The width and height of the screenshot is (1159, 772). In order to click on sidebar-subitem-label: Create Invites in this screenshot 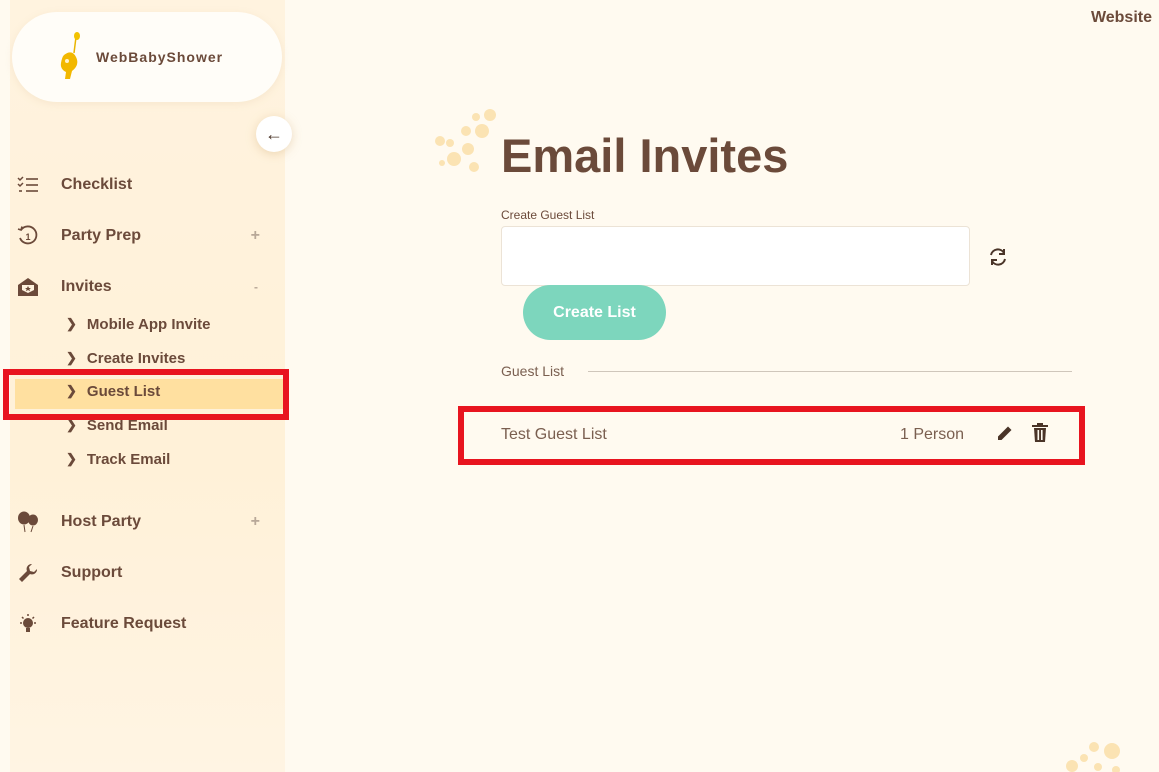, I will do `click(136, 358)`.